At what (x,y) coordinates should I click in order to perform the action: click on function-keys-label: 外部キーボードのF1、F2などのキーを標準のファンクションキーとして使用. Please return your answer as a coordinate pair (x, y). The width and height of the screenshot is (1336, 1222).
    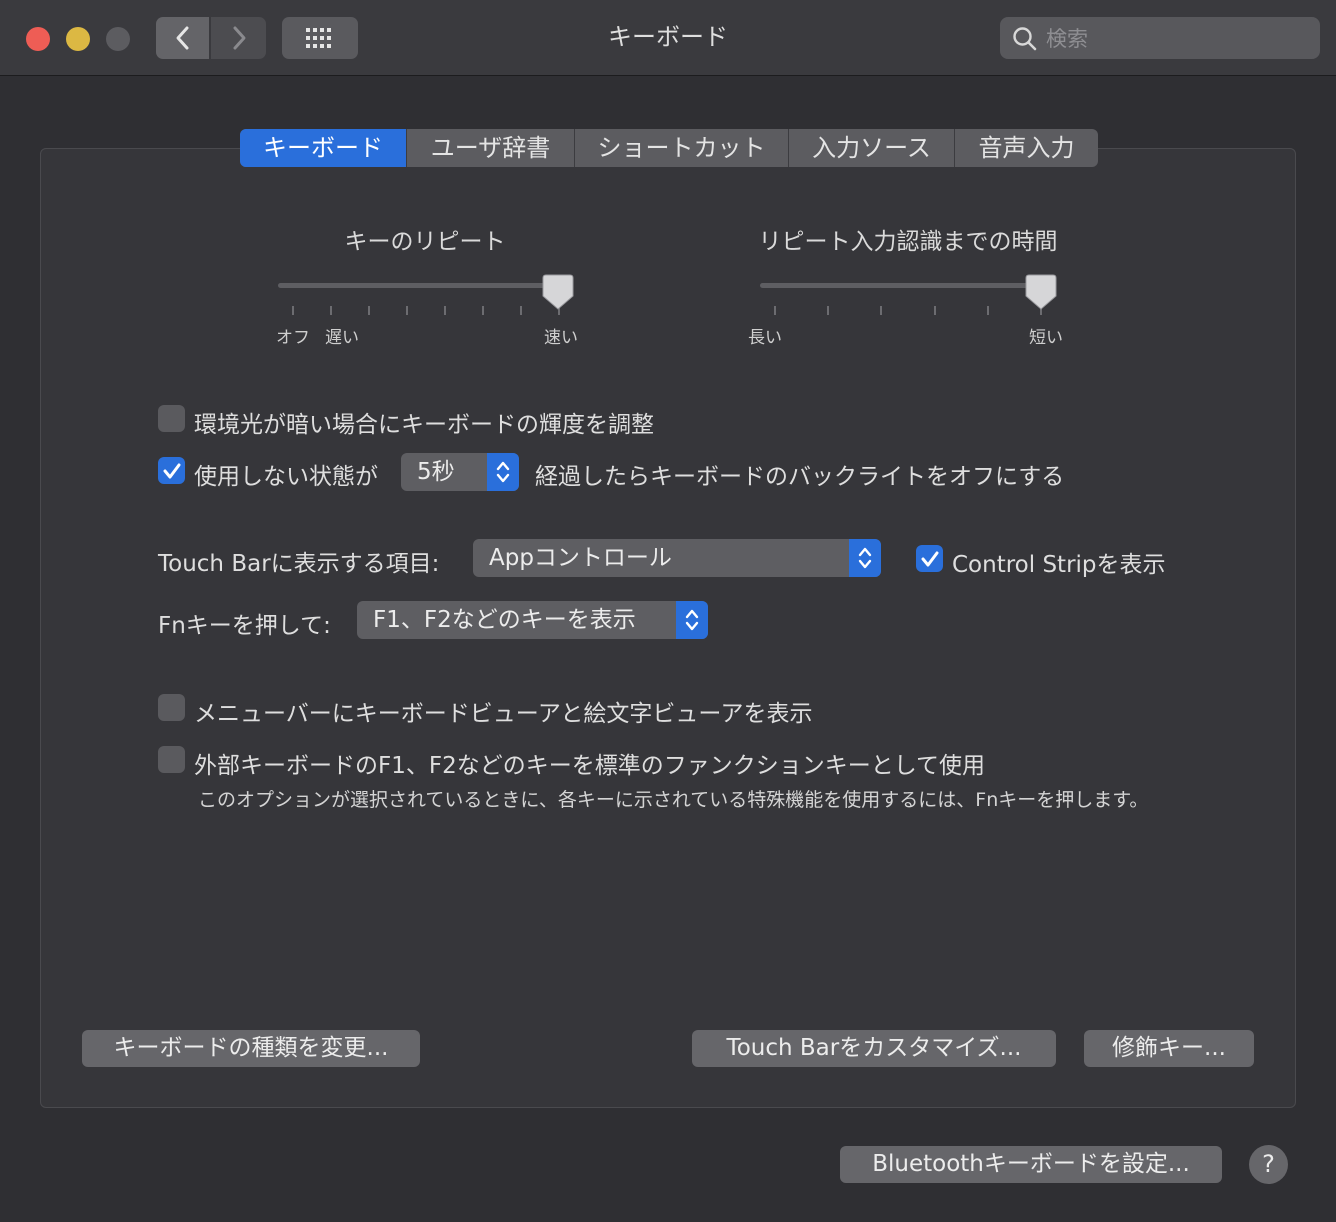
    Looking at the image, I should click on (590, 766).